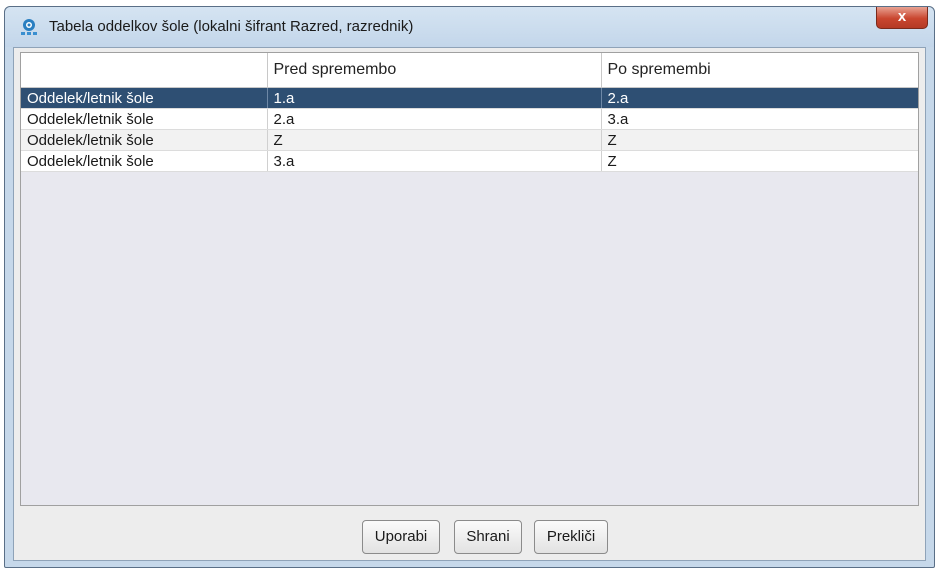 Image resolution: width=939 pixels, height=571 pixels. I want to click on after-cell: 2.a, so click(759, 98).